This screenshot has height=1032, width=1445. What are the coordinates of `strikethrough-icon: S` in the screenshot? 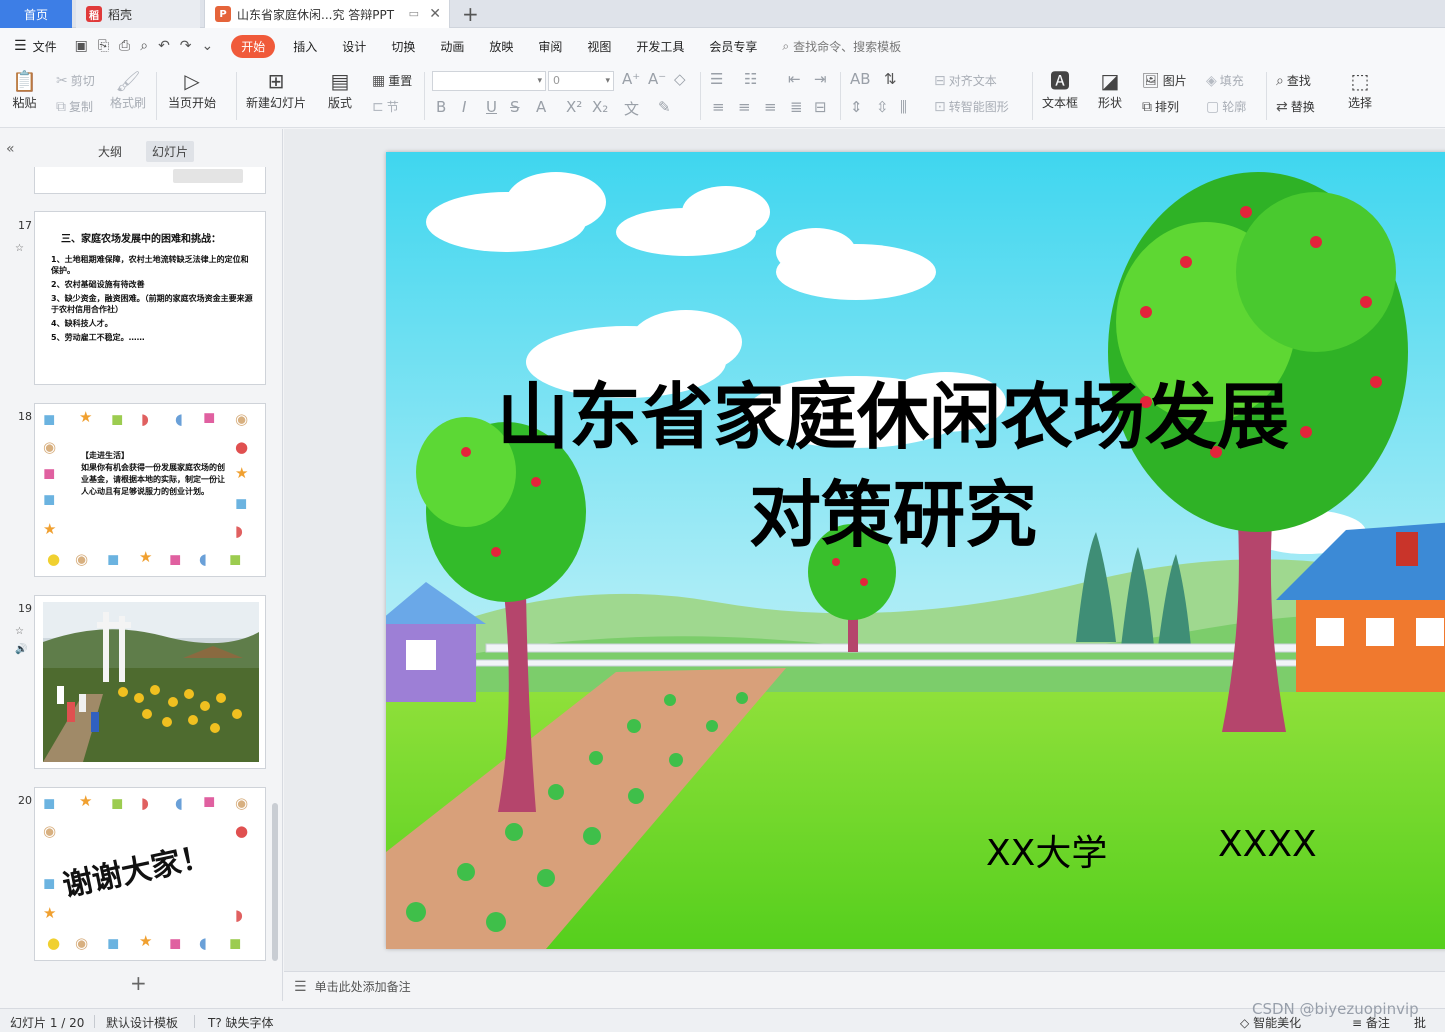 It's located at (515, 107).